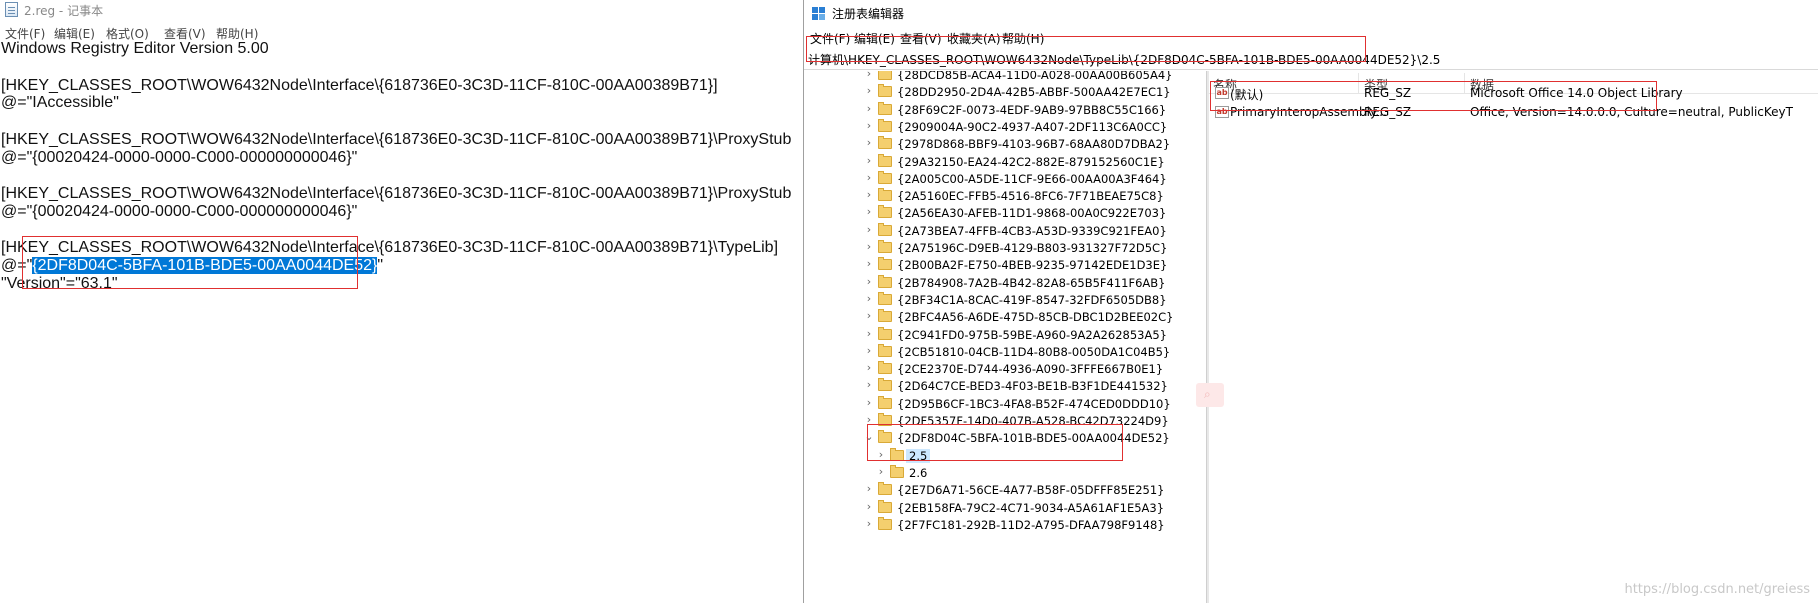  Describe the element at coordinates (1030, 196) in the screenshot. I see `tree-key-label: {2A5160EC-FFB5-4516-8FC6-7F71BEAE75C8}` at that location.